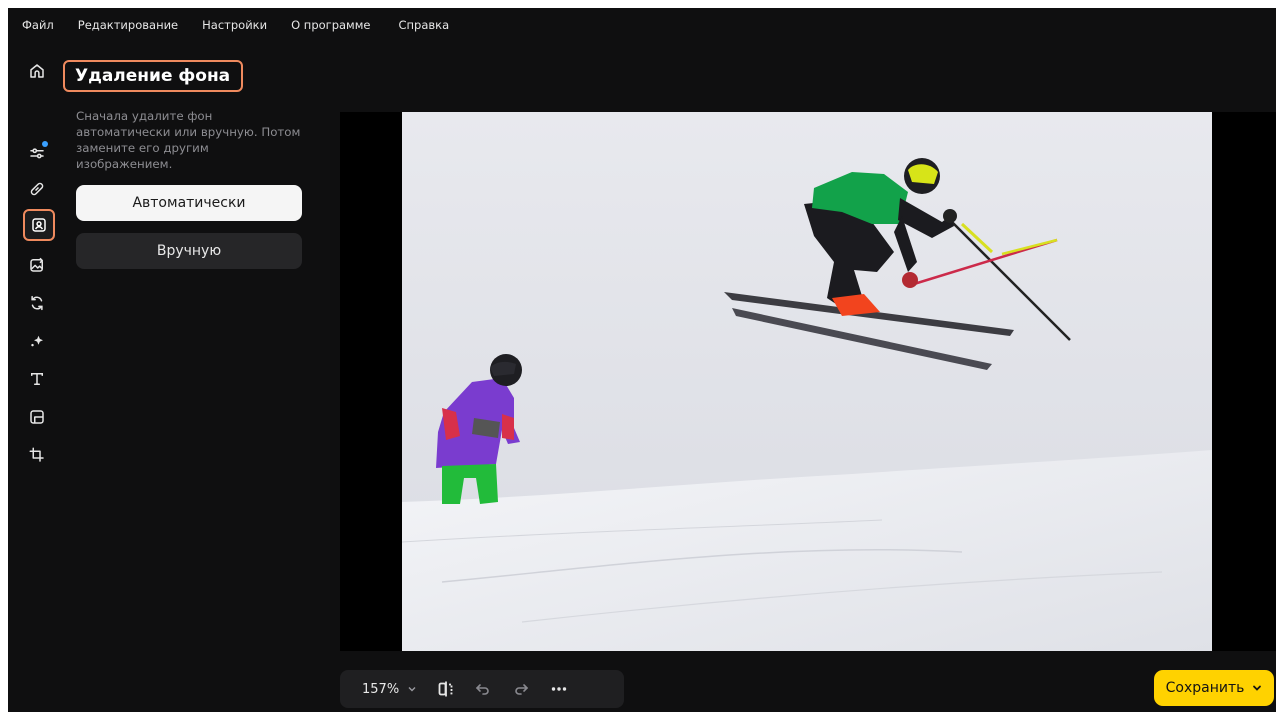  I want to click on rail-home-button, so click(37, 71).